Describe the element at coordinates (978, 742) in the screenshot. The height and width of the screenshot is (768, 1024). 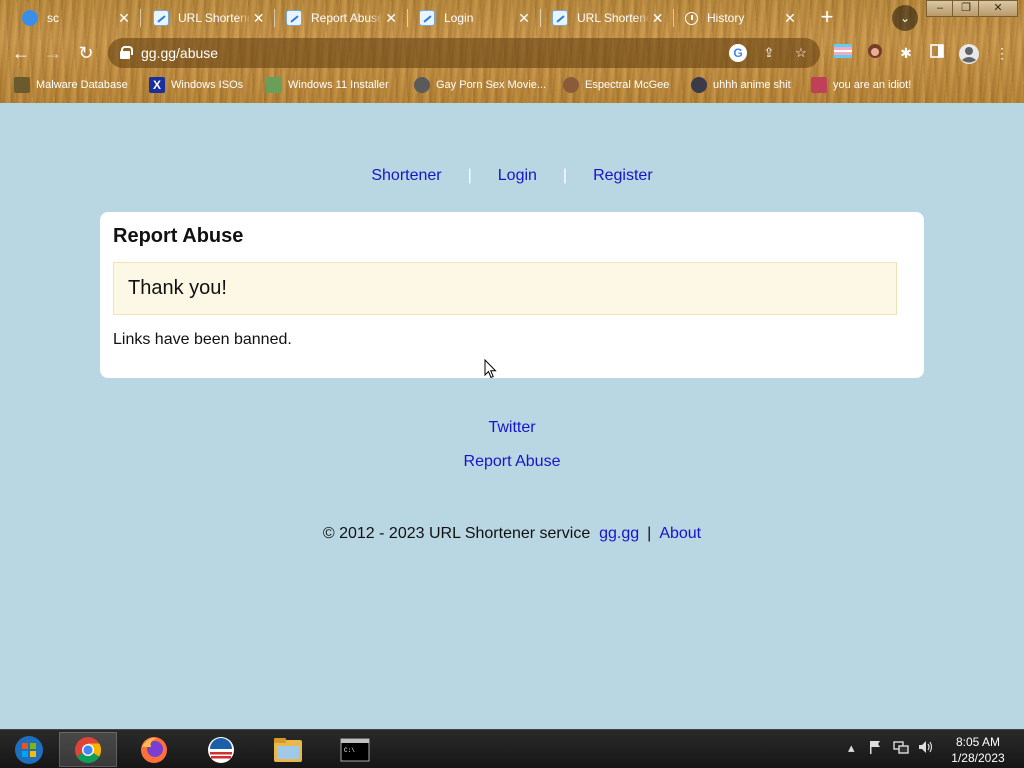
I see `clock-time: 8:05 AM` at that location.